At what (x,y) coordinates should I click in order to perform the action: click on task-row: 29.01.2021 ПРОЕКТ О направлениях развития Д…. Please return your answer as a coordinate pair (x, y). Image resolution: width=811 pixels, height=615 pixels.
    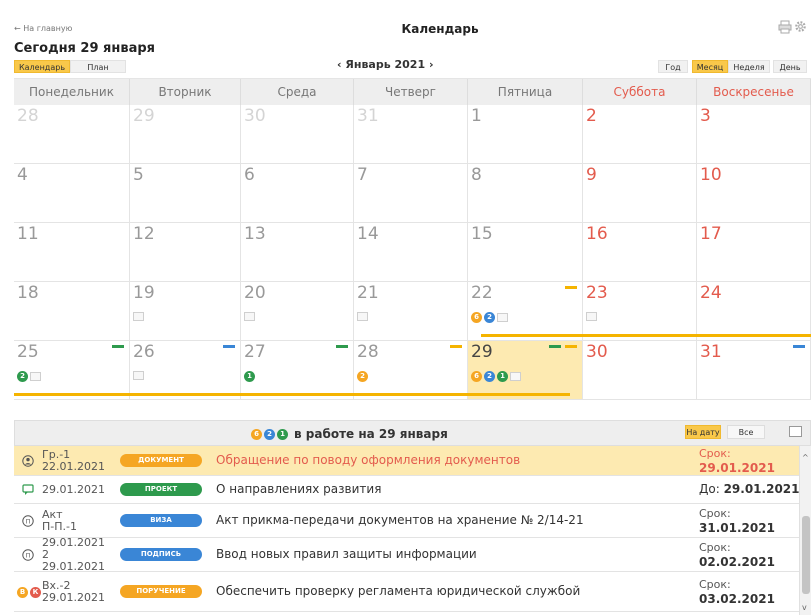
    Looking at the image, I should click on (406, 490).